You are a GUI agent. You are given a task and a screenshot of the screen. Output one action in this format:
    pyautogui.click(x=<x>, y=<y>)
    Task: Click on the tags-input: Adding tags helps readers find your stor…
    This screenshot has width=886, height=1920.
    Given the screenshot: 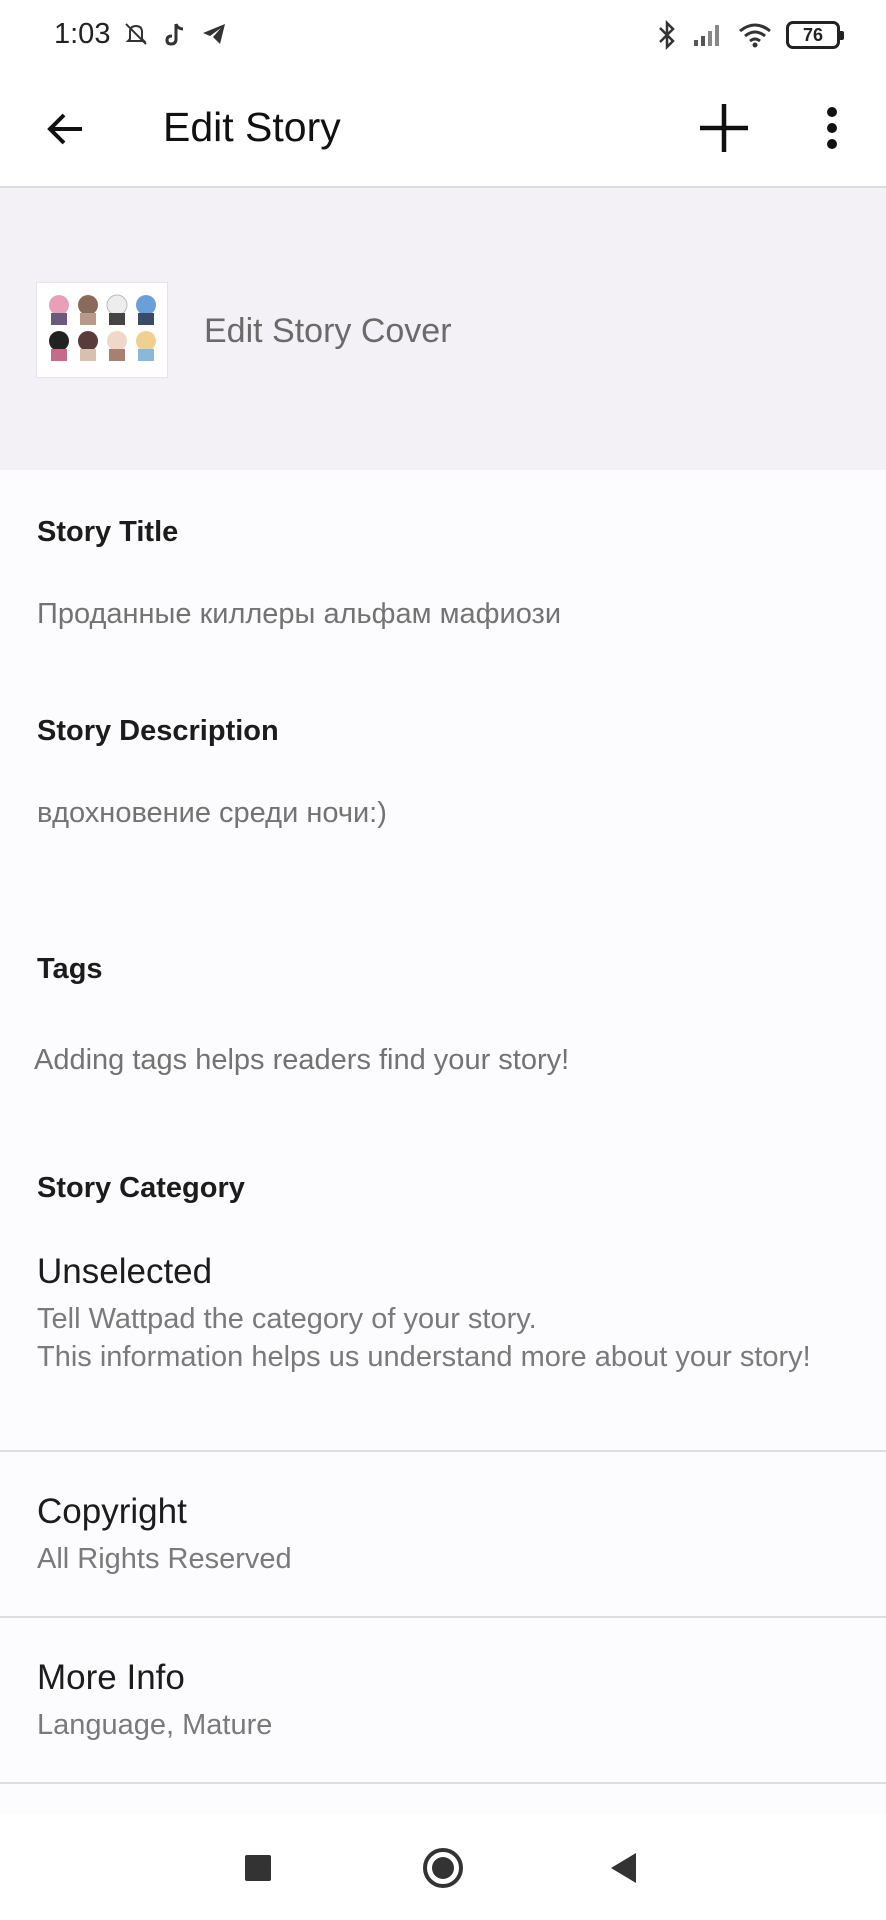 What is the action you would take?
    pyautogui.click(x=301, y=1060)
    